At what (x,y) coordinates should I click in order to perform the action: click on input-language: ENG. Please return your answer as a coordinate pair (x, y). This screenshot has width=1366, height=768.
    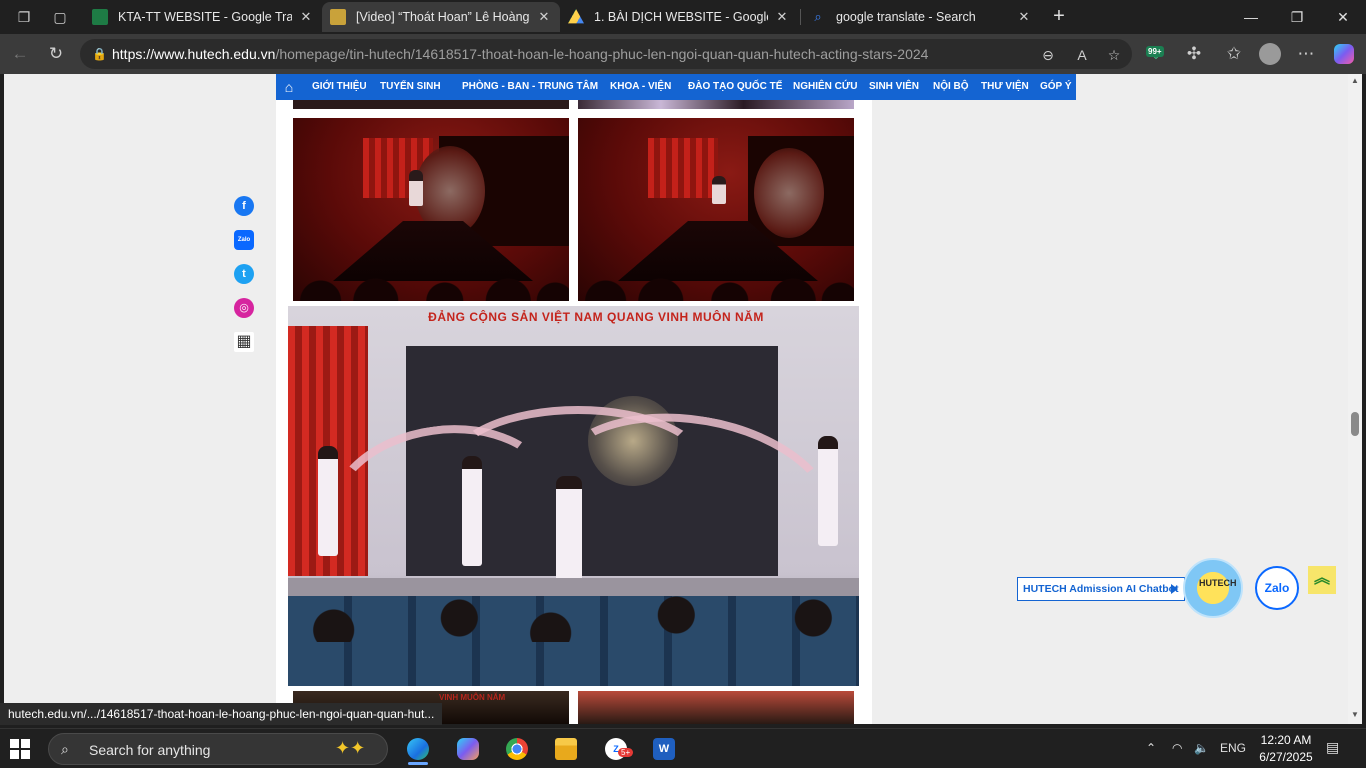
    Looking at the image, I should click on (1233, 748).